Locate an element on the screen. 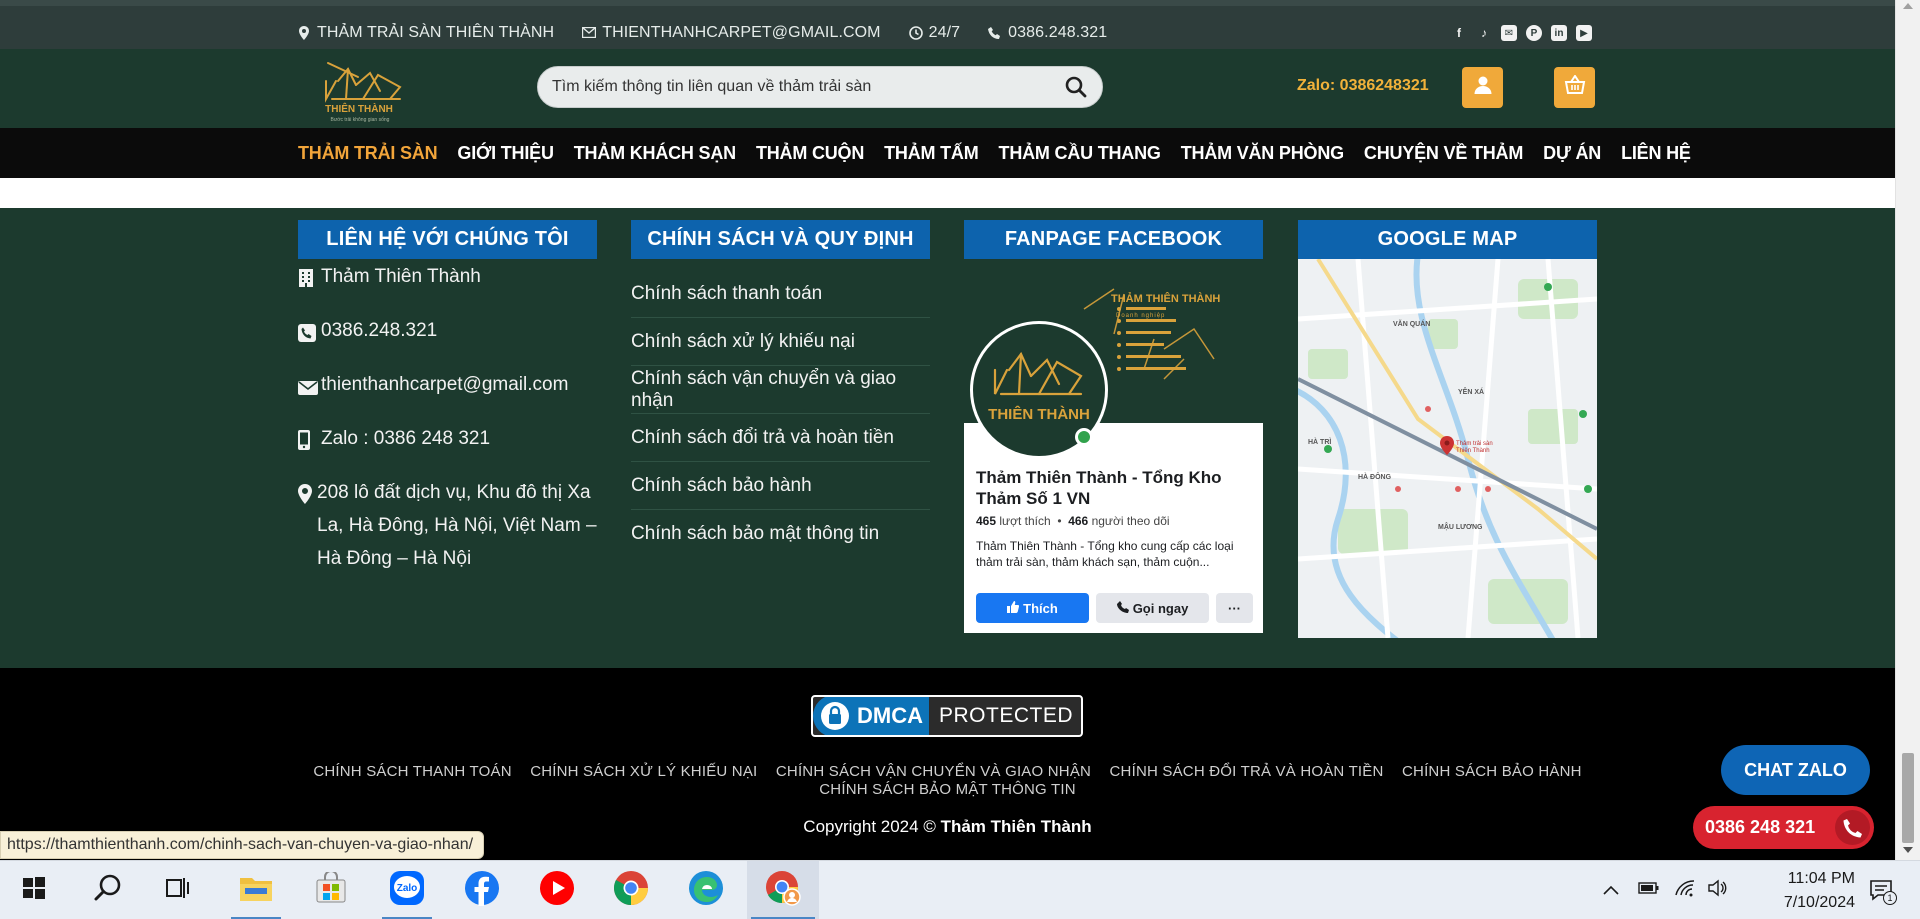  fb-like-button: Thích is located at coordinates (1032, 608).